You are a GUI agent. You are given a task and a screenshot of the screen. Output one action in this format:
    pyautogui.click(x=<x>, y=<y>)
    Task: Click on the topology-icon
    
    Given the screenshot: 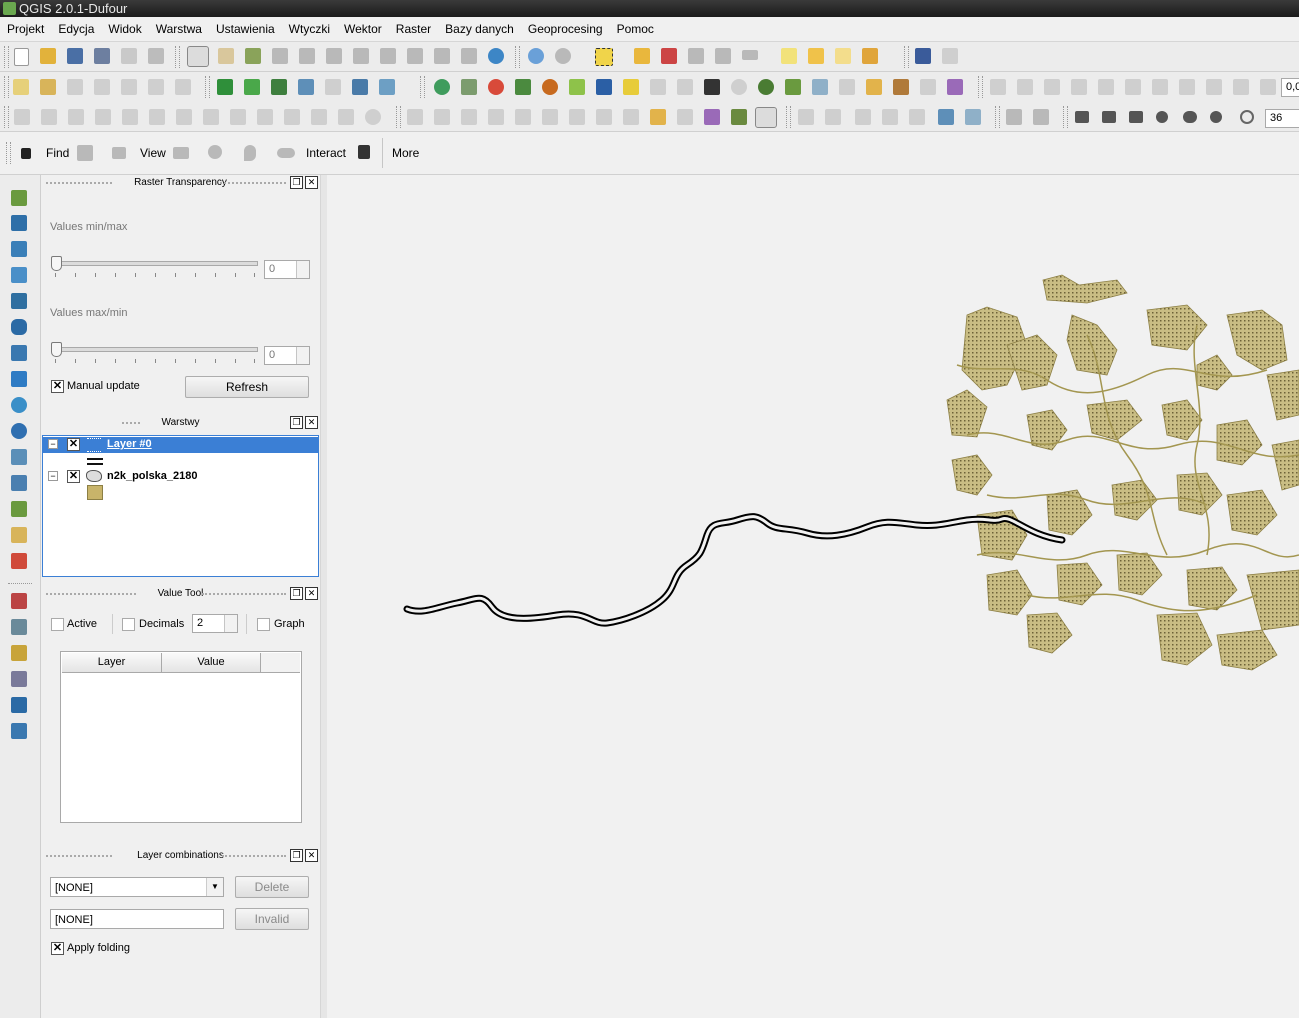 What is the action you would take?
    pyautogui.click(x=712, y=117)
    